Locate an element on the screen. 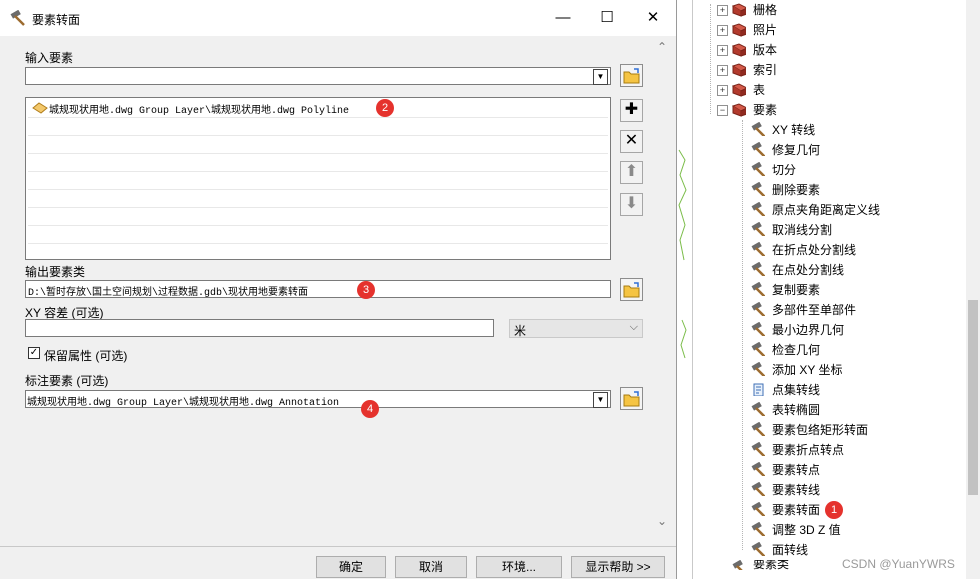  tool-row: 要素折点转点 is located at coordinates (823, 450).